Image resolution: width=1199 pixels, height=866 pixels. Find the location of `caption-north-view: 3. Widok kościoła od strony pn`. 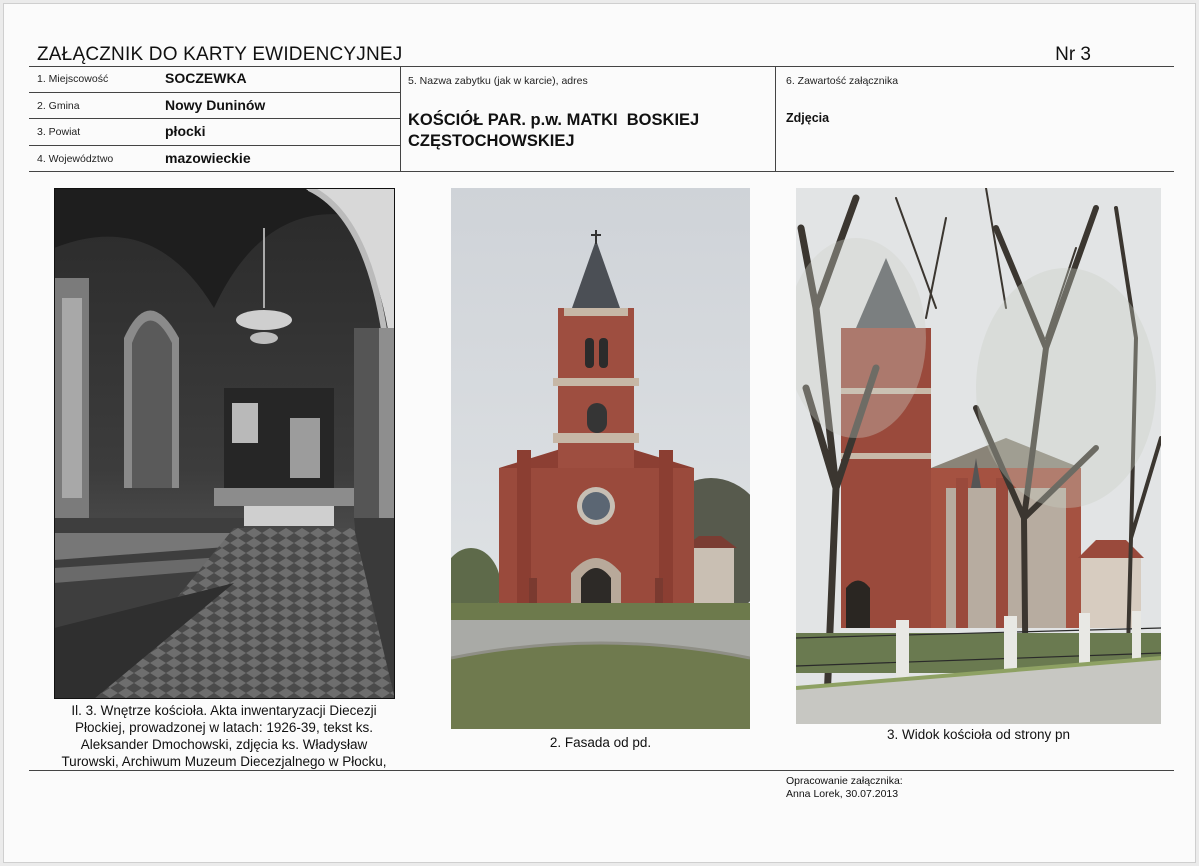

caption-north-view: 3. Widok kościoła od strony pn is located at coordinates (978, 734).